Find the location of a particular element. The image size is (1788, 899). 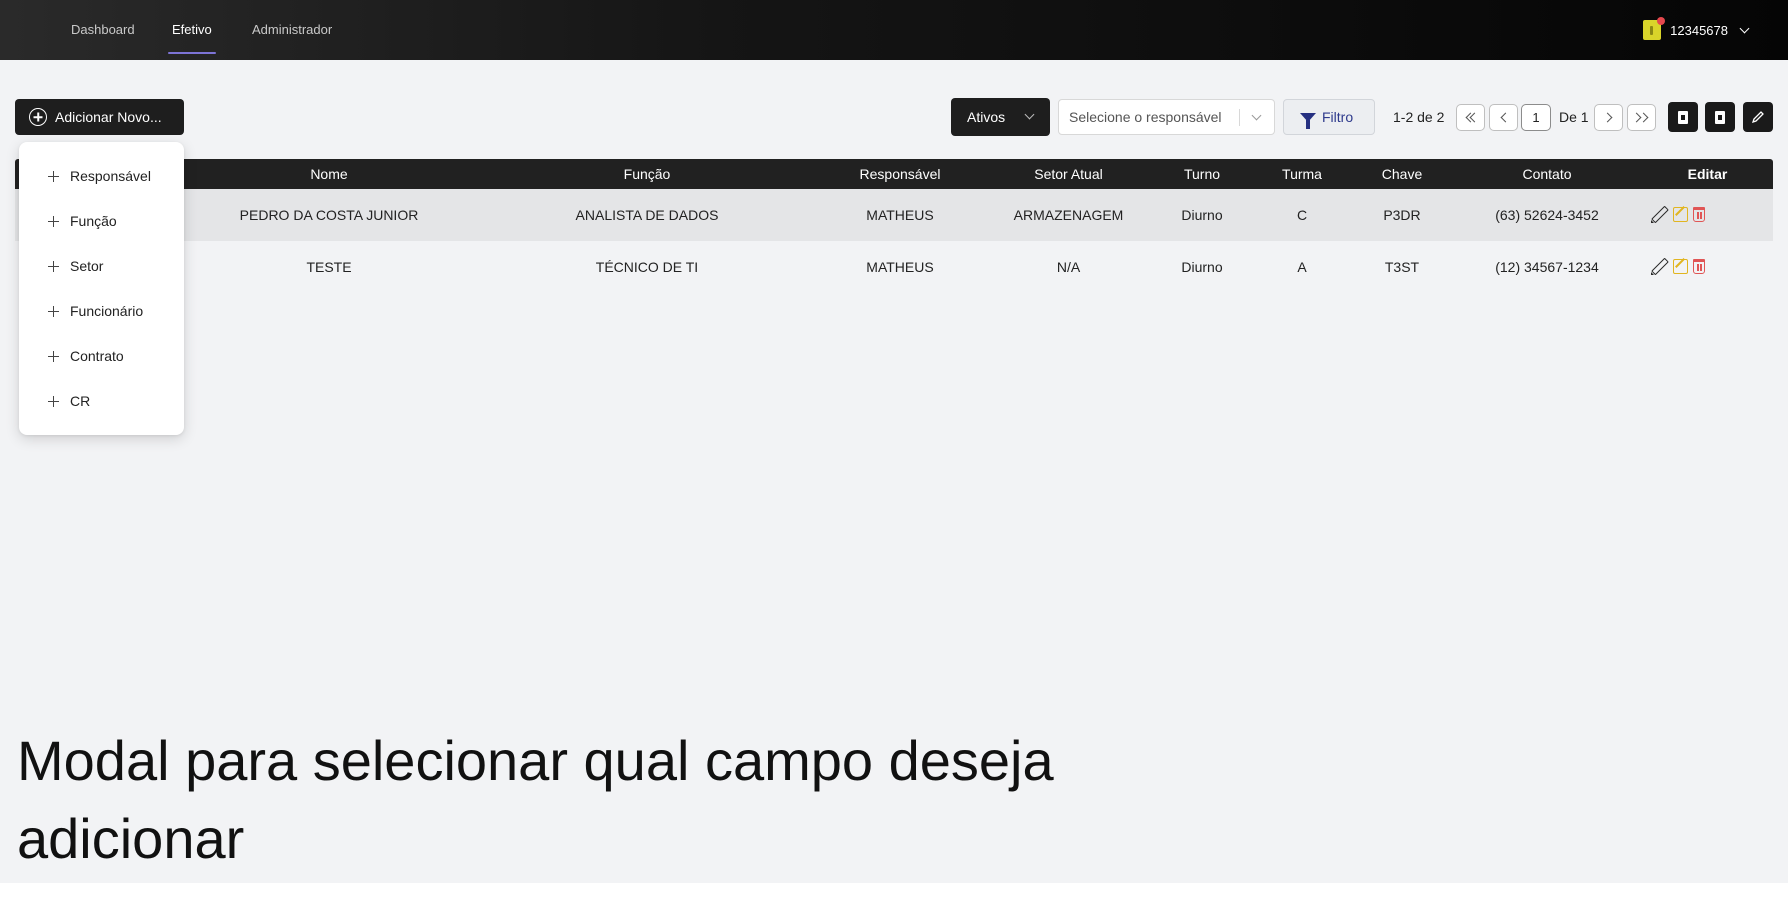

col-header-responsavel: Responsável is located at coordinates (900, 174).